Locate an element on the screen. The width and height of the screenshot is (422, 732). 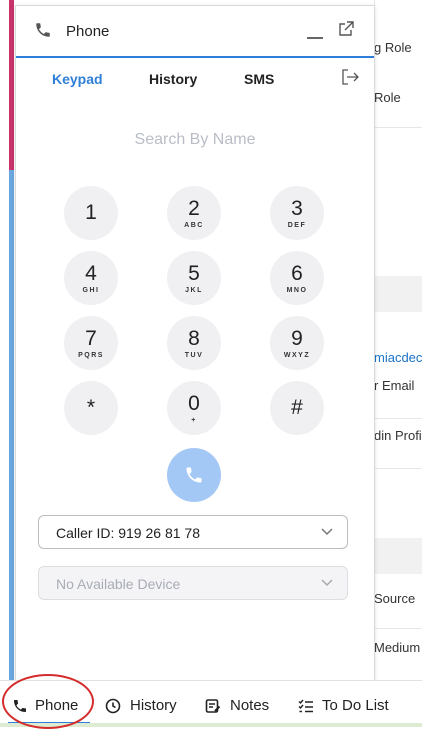
background-field-label: r Email is located at coordinates (394, 385).